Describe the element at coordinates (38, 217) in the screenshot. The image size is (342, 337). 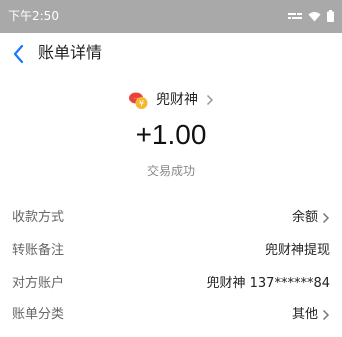
I see `detail-label: 收款方式` at that location.